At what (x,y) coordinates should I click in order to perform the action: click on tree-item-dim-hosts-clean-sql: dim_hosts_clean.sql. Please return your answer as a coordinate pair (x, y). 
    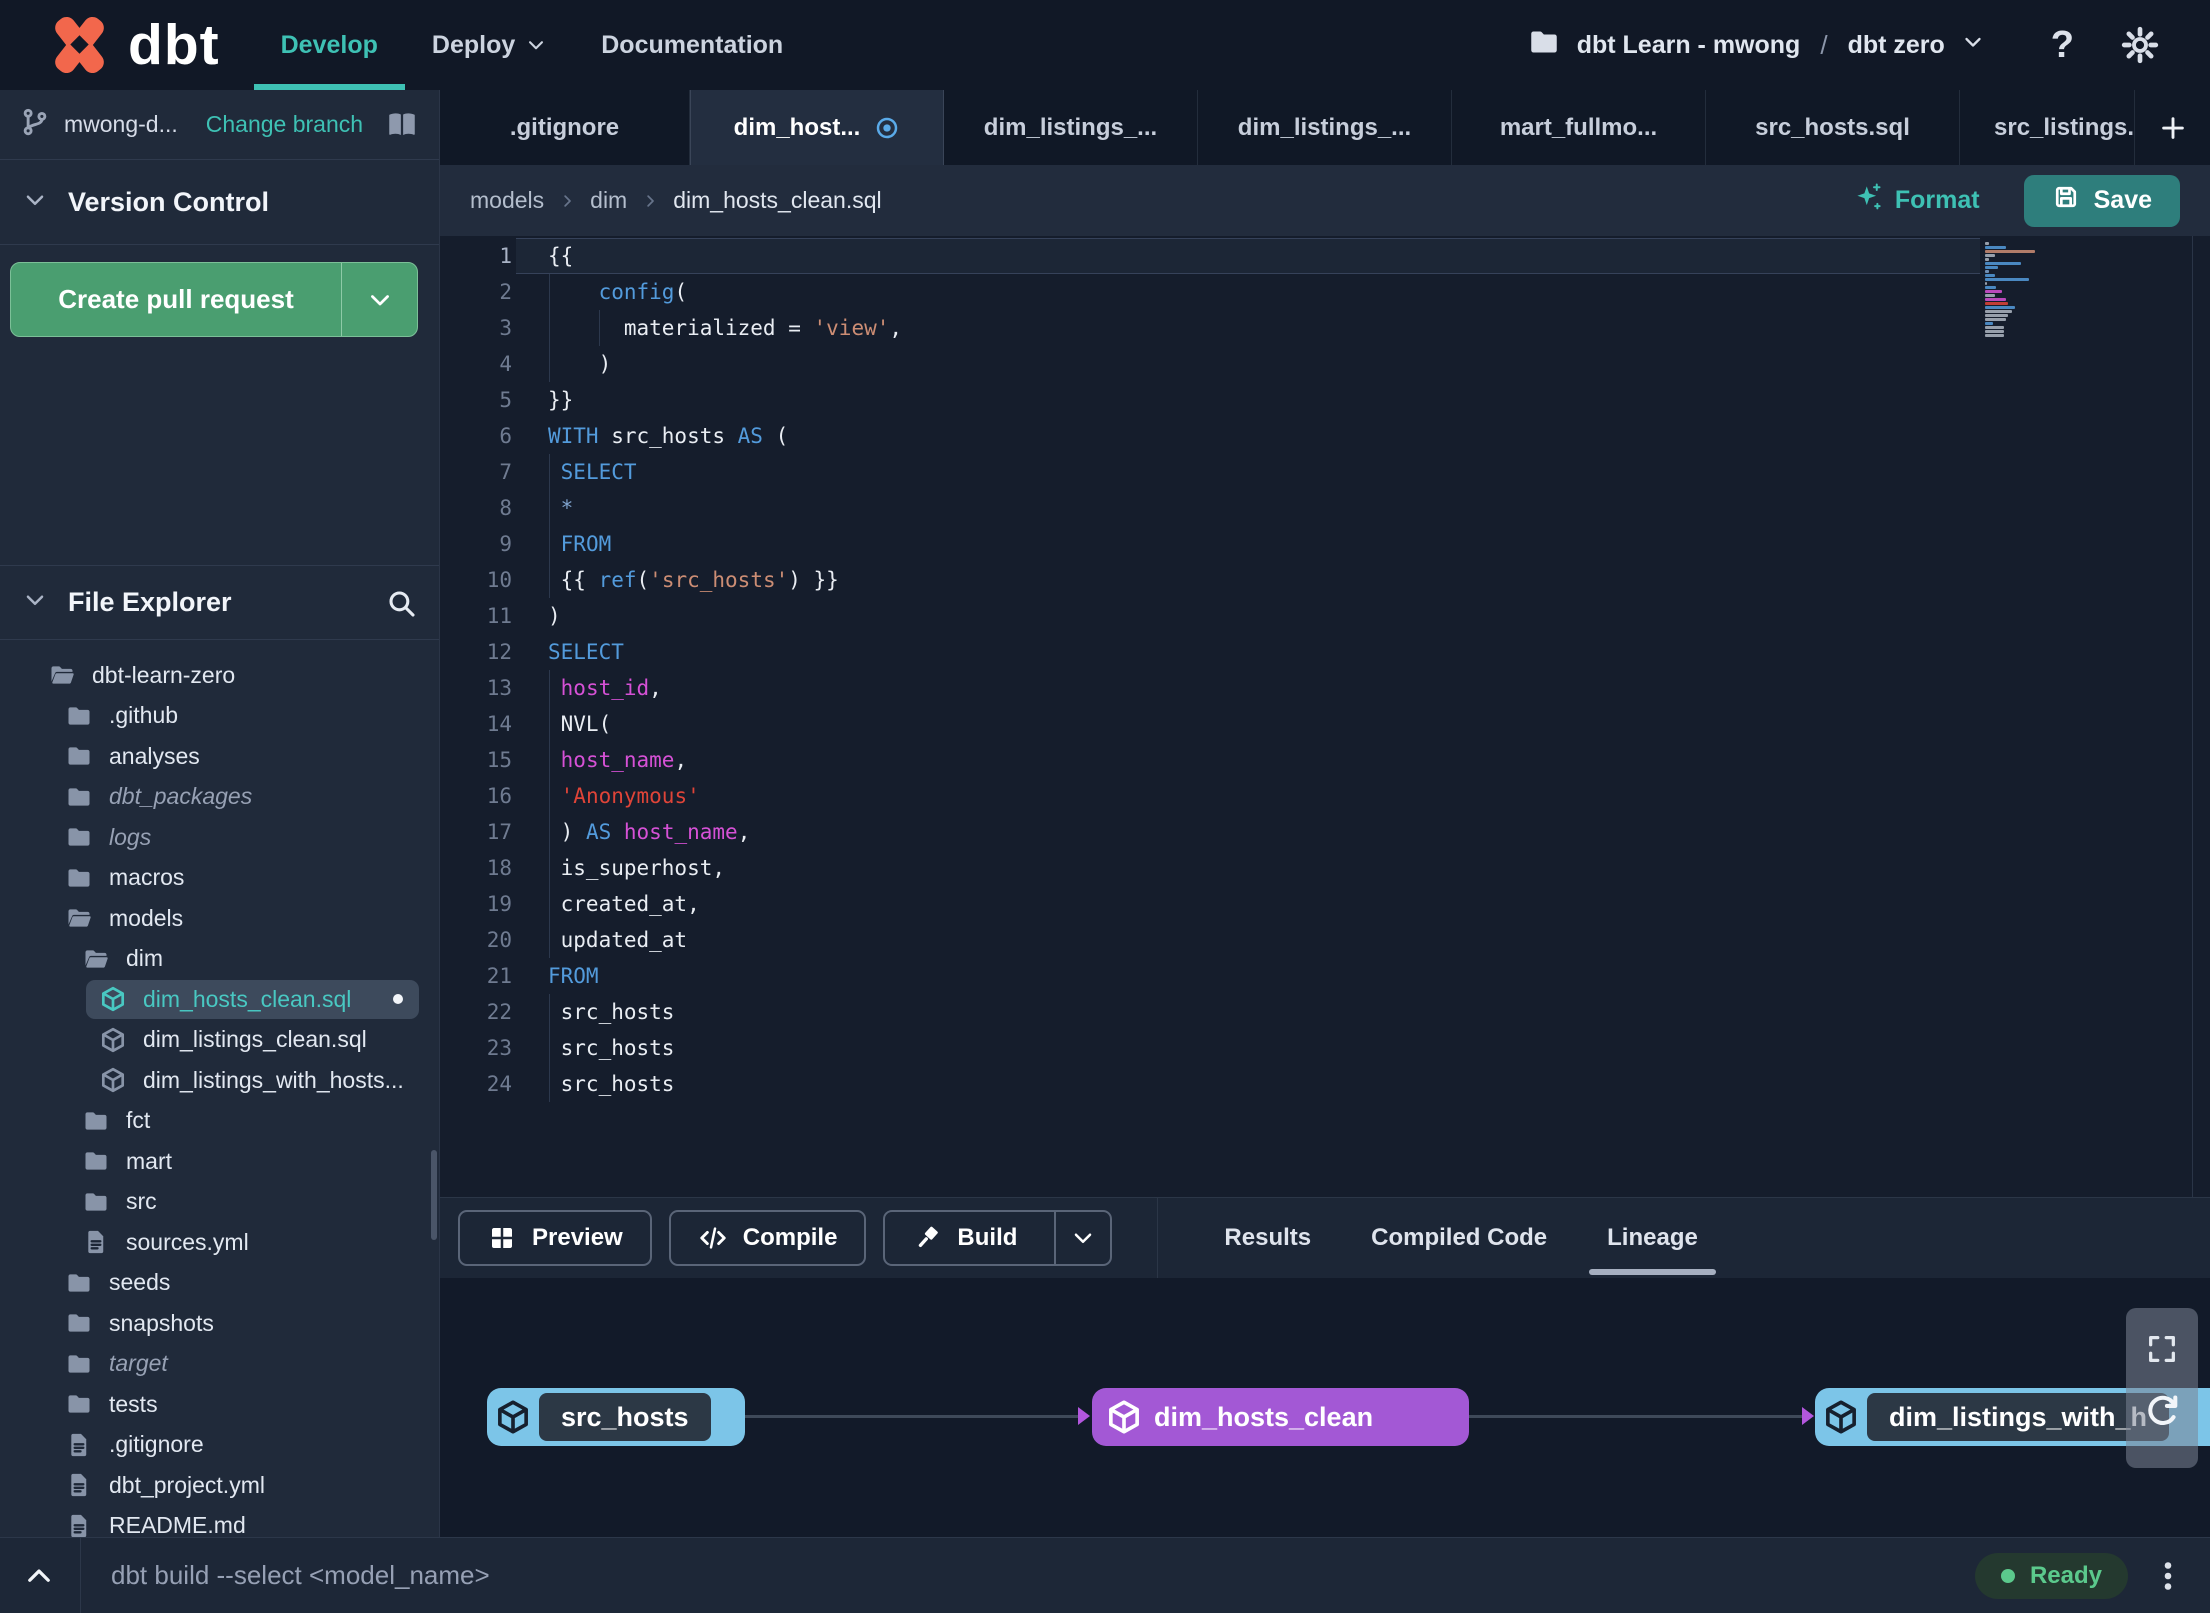
    Looking at the image, I should click on (219, 999).